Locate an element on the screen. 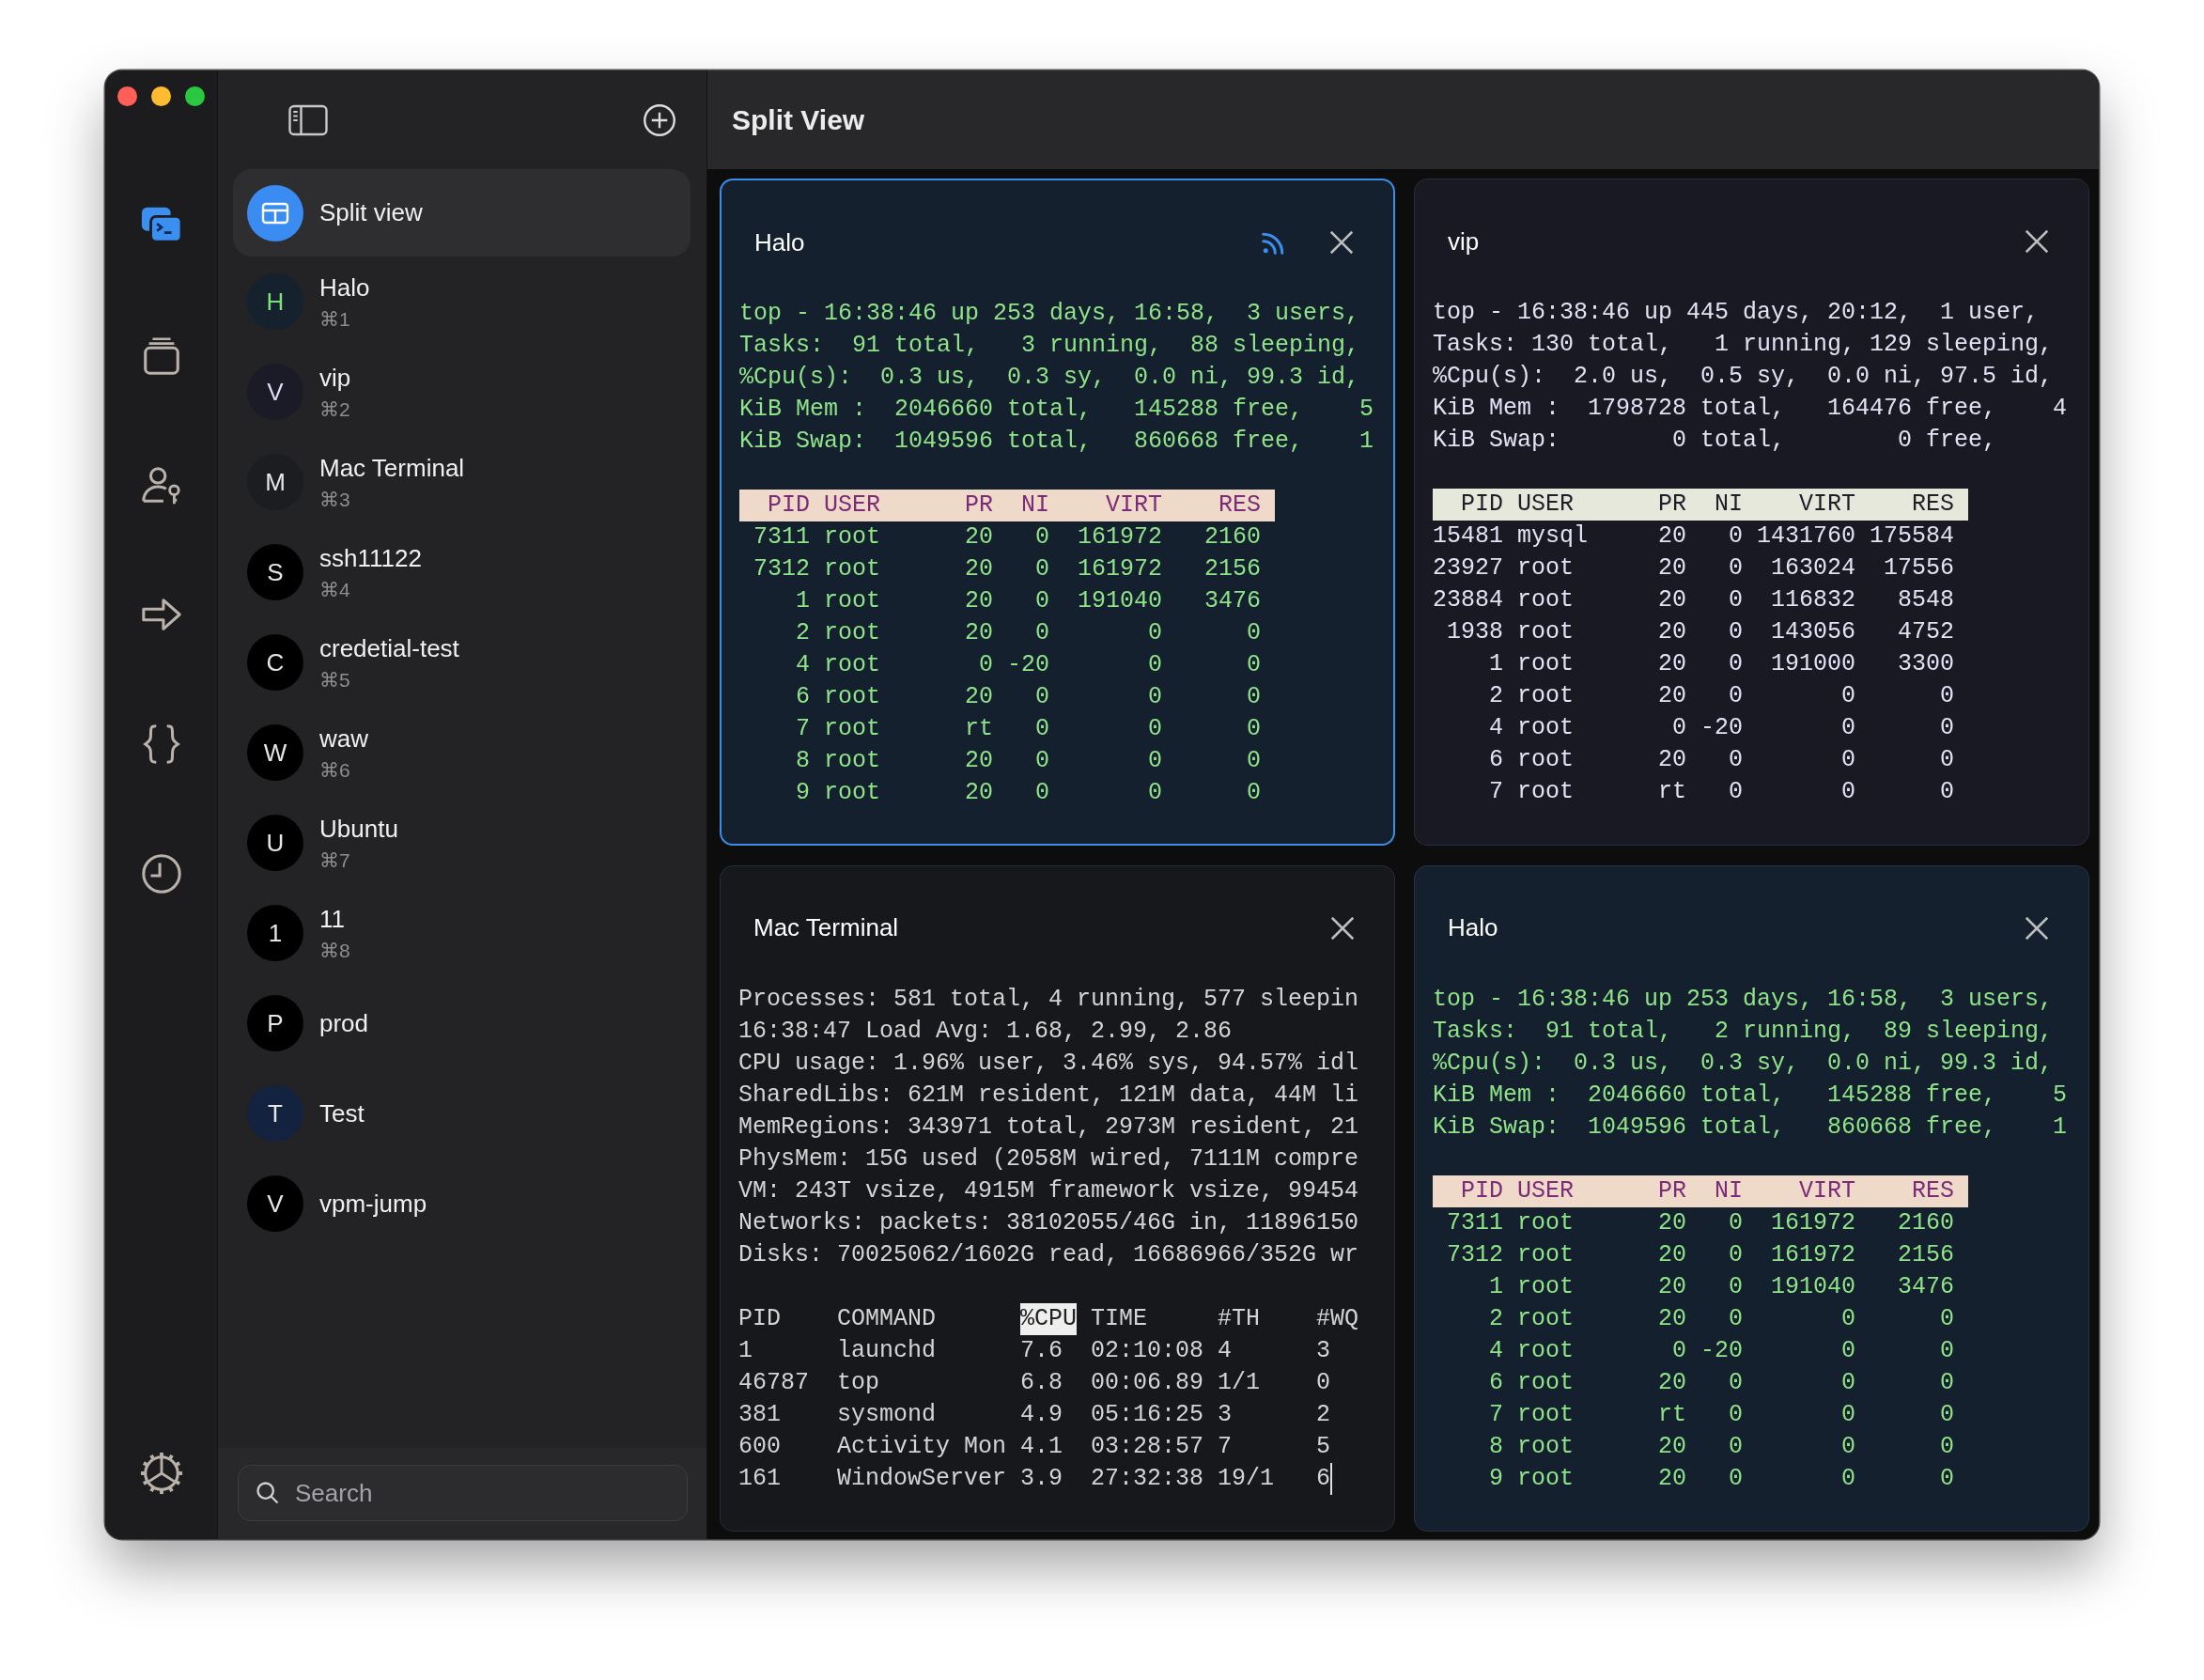 This screenshot has height=1680, width=2204. clock-icon is located at coordinates (161, 873).